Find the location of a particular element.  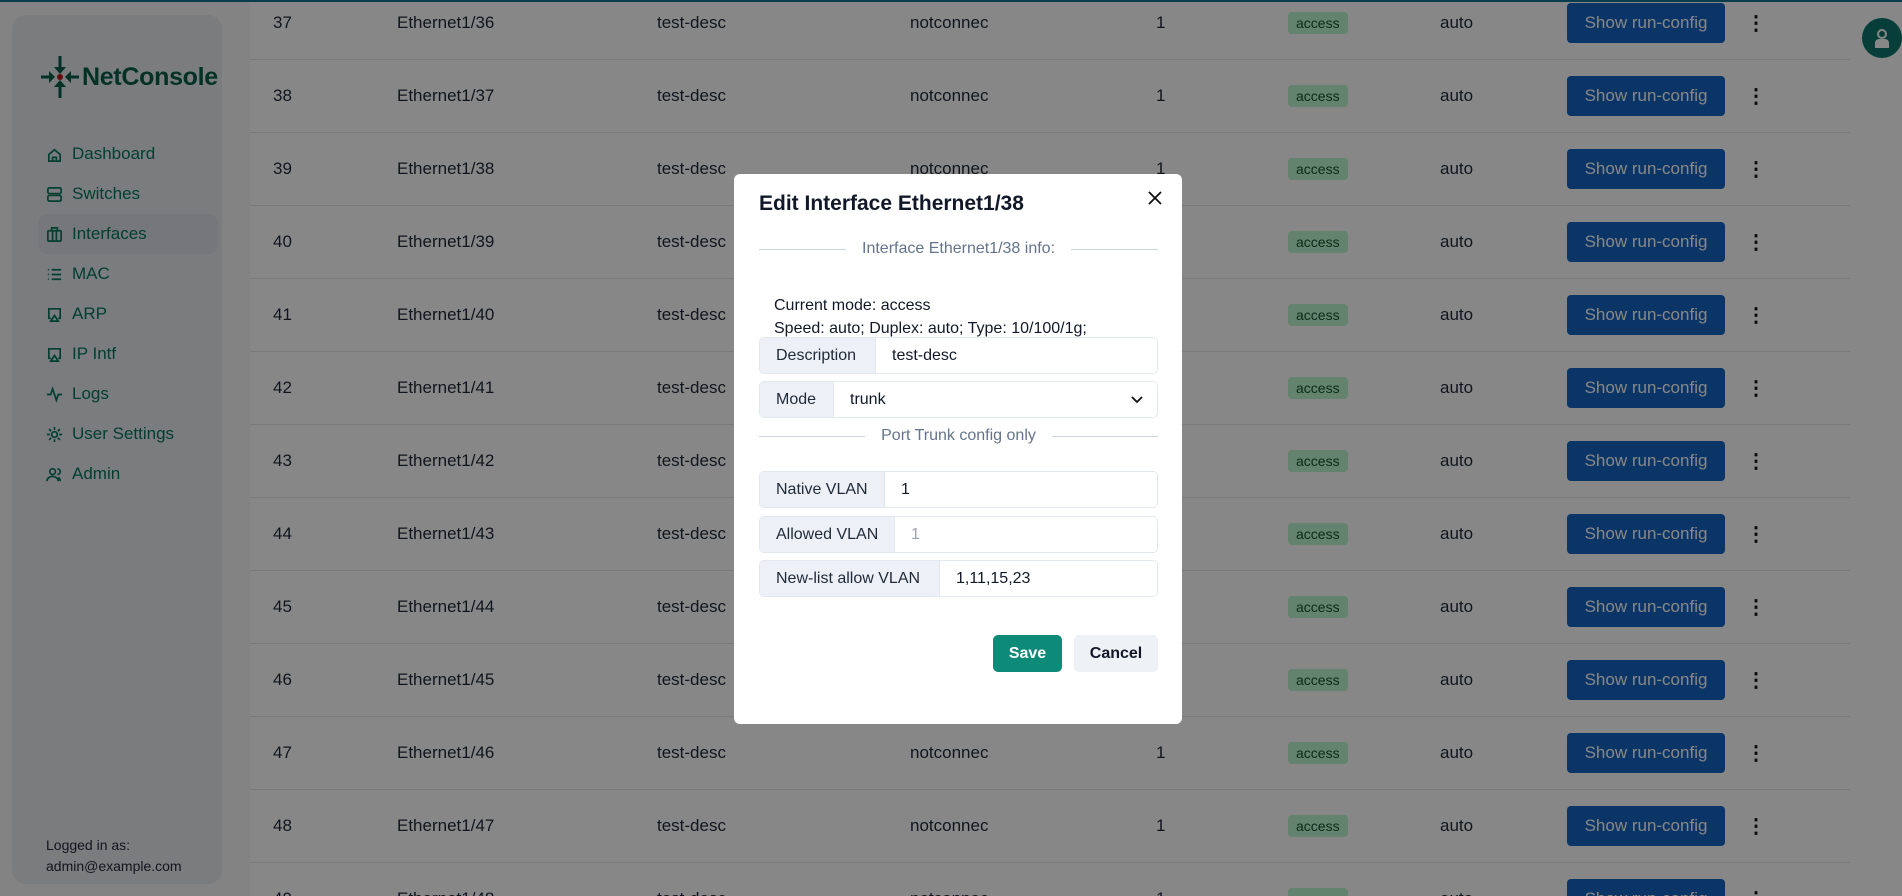

description-label: Description is located at coordinates (818, 355).